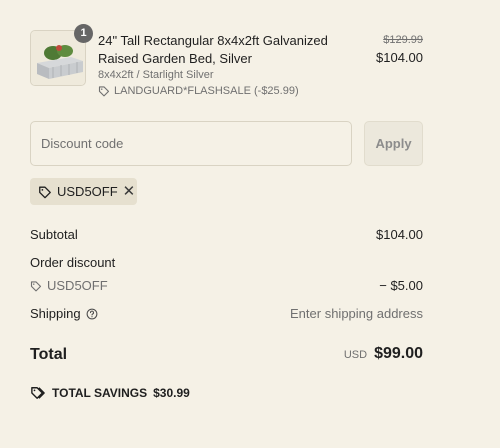  I want to click on total-savings: TOTAL SAVINGS $30.99, so click(110, 393).